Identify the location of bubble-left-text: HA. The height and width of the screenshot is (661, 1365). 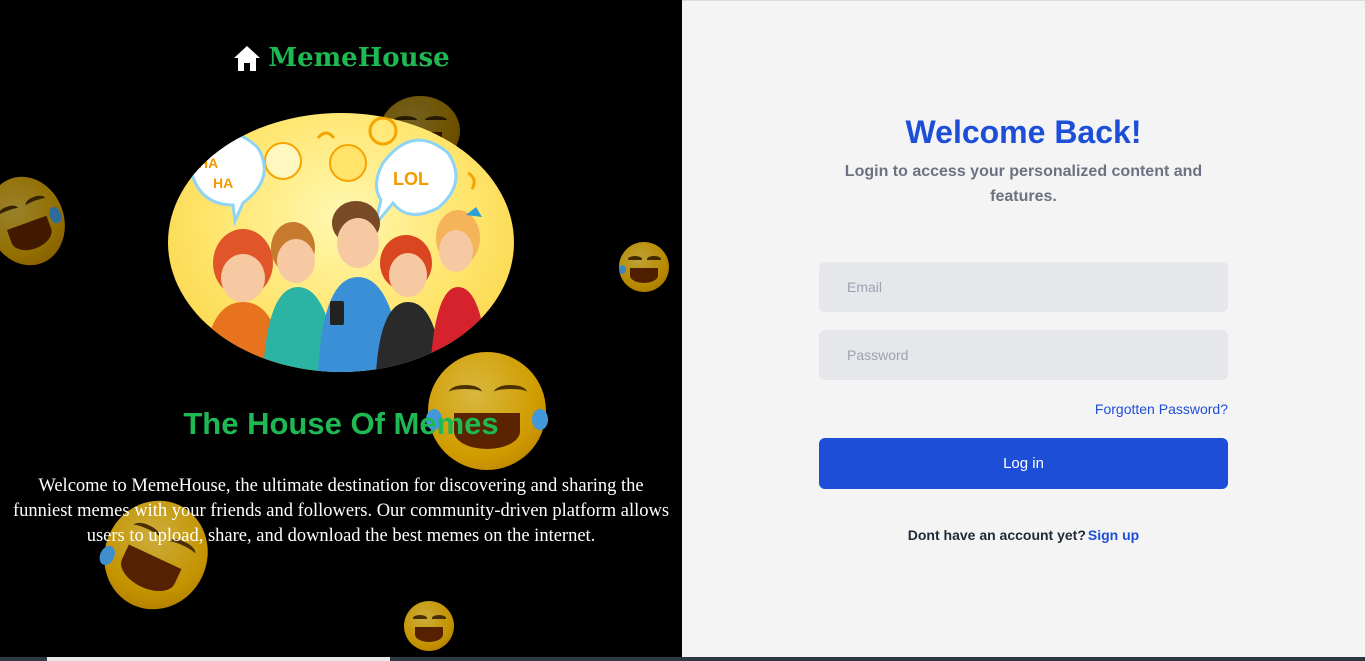
(208, 163).